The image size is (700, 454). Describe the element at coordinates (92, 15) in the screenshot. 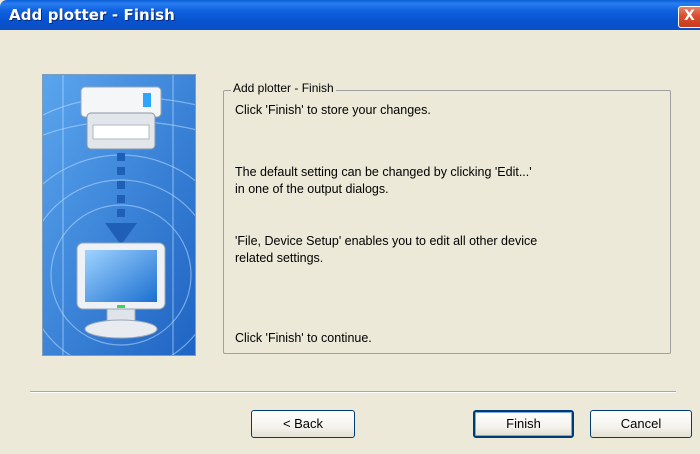

I see `window-title: Add plotter - Finish` at that location.